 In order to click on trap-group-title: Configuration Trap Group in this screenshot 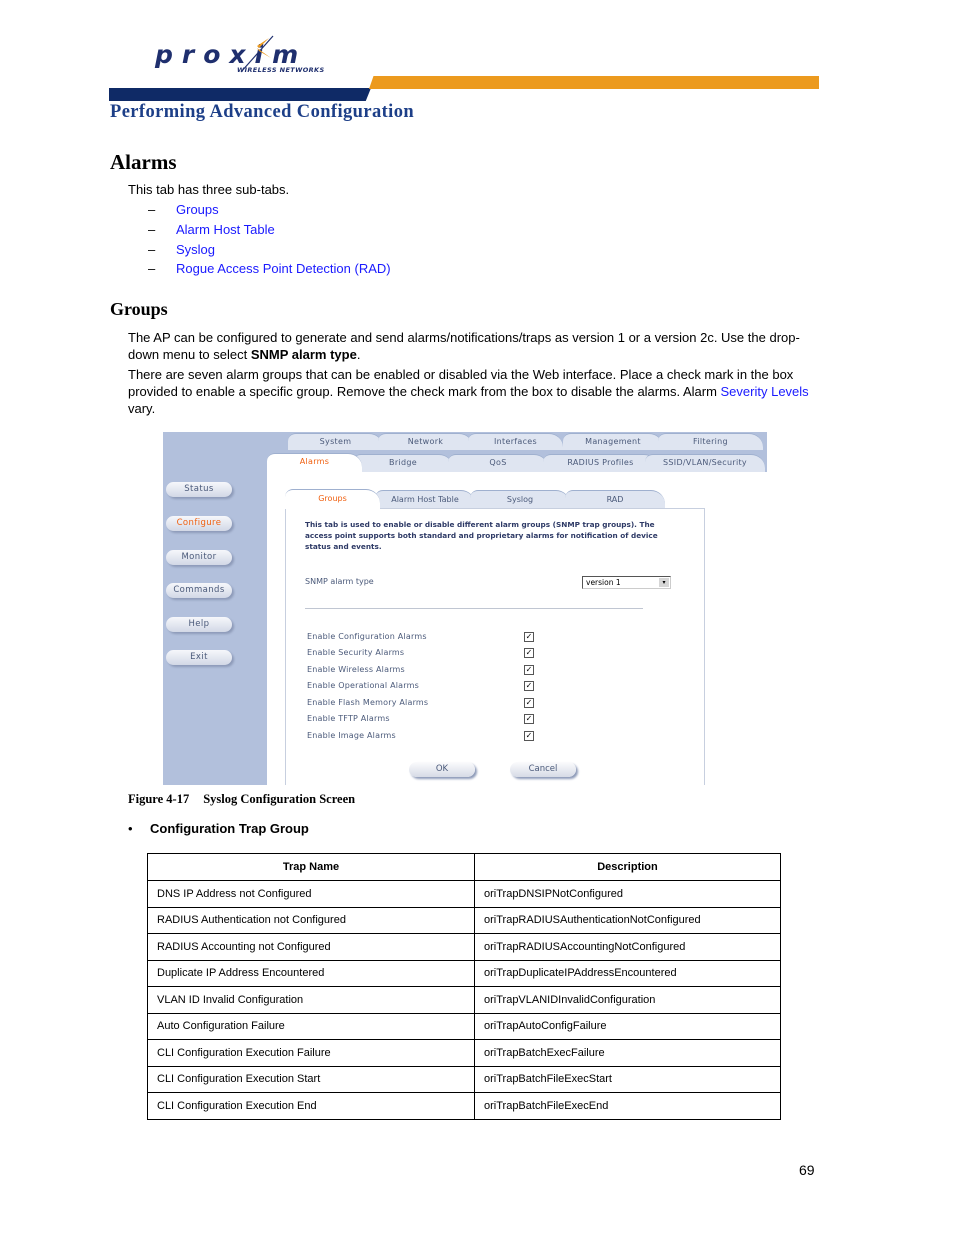, I will do `click(229, 828)`.